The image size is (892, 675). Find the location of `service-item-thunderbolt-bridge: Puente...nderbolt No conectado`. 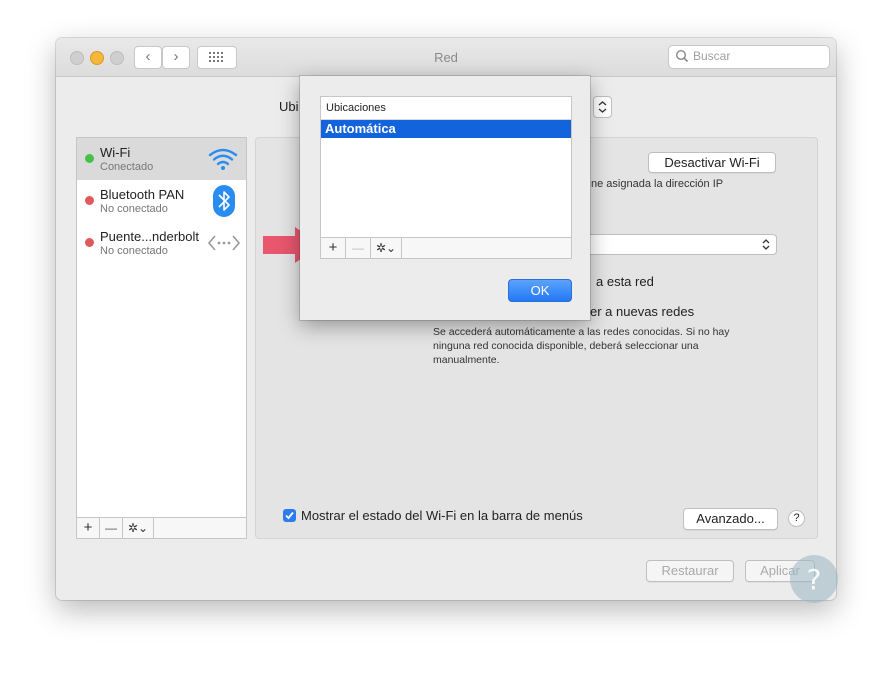

service-item-thunderbolt-bridge: Puente...nderbolt No conectado is located at coordinates (161, 243).